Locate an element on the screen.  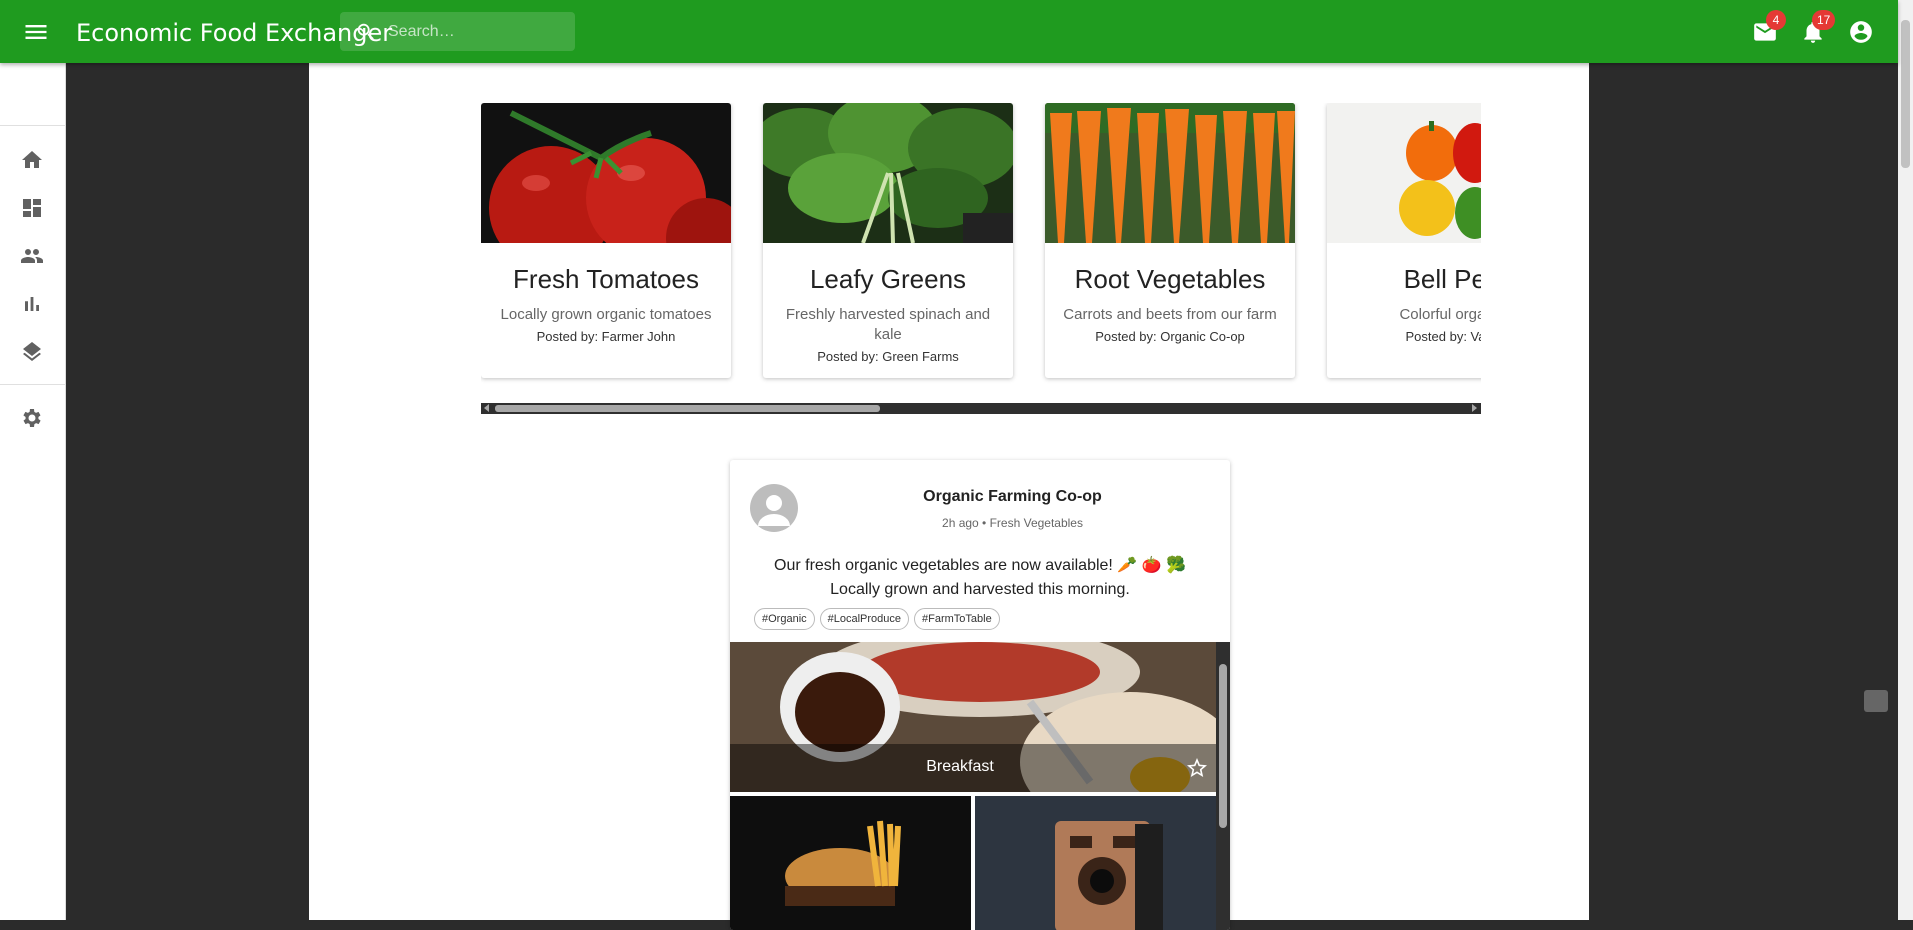
tag-chip: #LocalProduce is located at coordinates (864, 619).